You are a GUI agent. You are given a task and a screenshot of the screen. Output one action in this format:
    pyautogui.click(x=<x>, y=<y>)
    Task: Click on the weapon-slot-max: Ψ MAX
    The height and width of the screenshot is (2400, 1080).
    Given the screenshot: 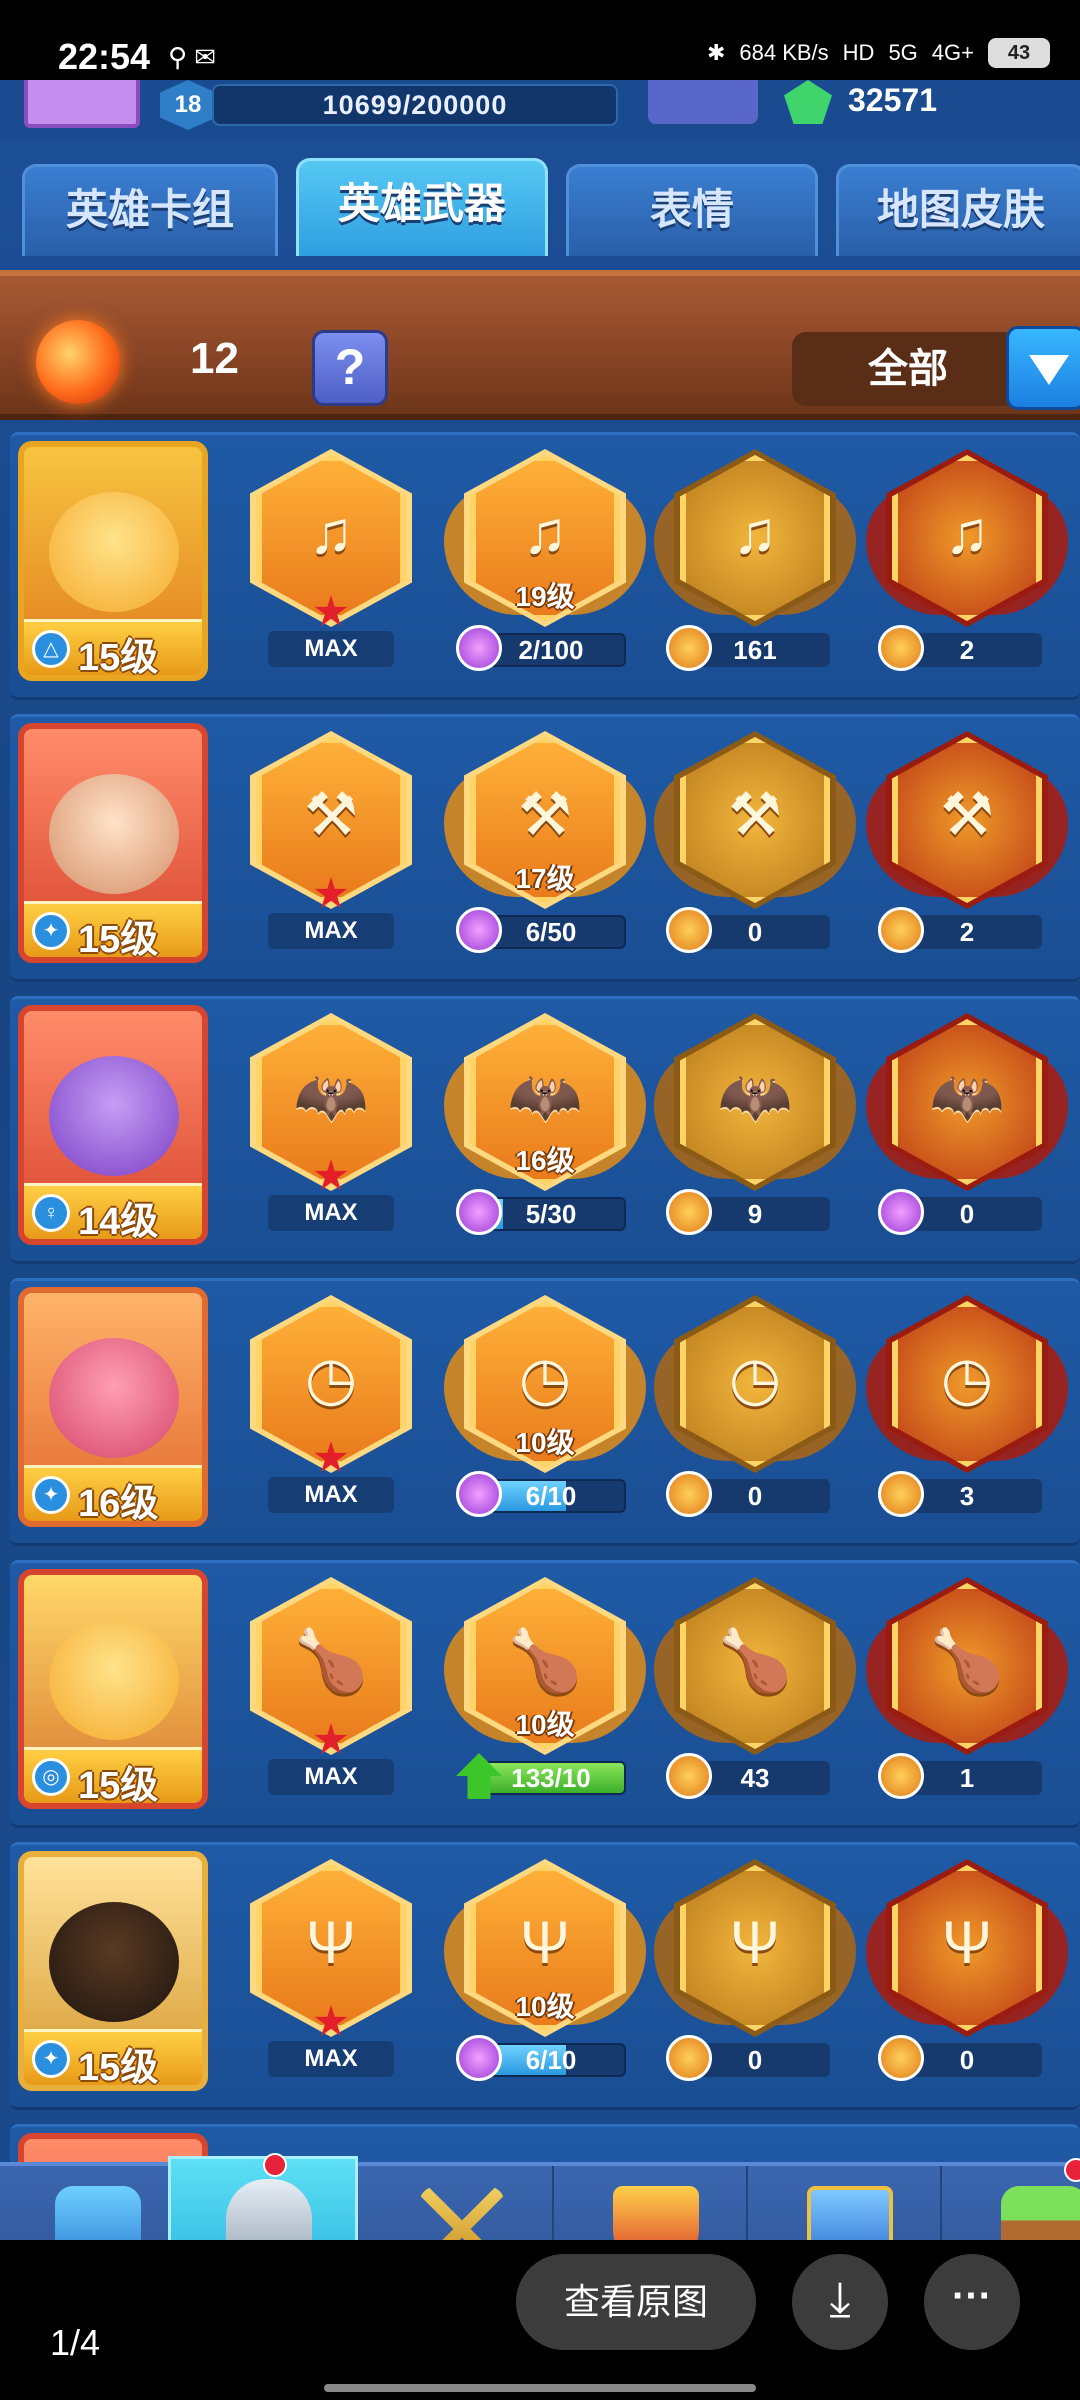 What is the action you would take?
    pyautogui.click(x=331, y=1975)
    